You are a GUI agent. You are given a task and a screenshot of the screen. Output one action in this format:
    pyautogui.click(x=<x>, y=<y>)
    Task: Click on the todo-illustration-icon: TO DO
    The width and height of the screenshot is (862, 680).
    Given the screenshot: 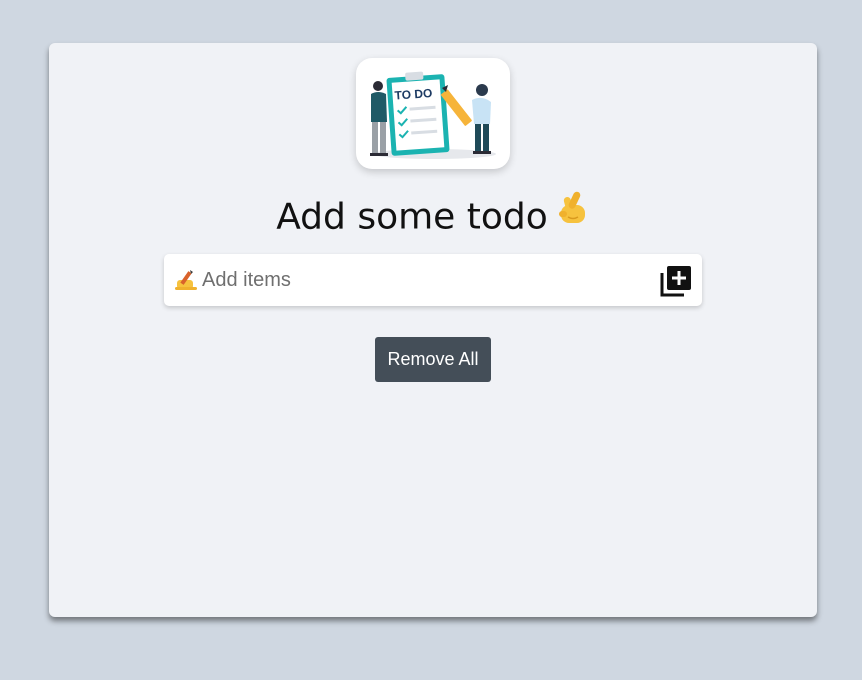 What is the action you would take?
    pyautogui.click(x=433, y=115)
    